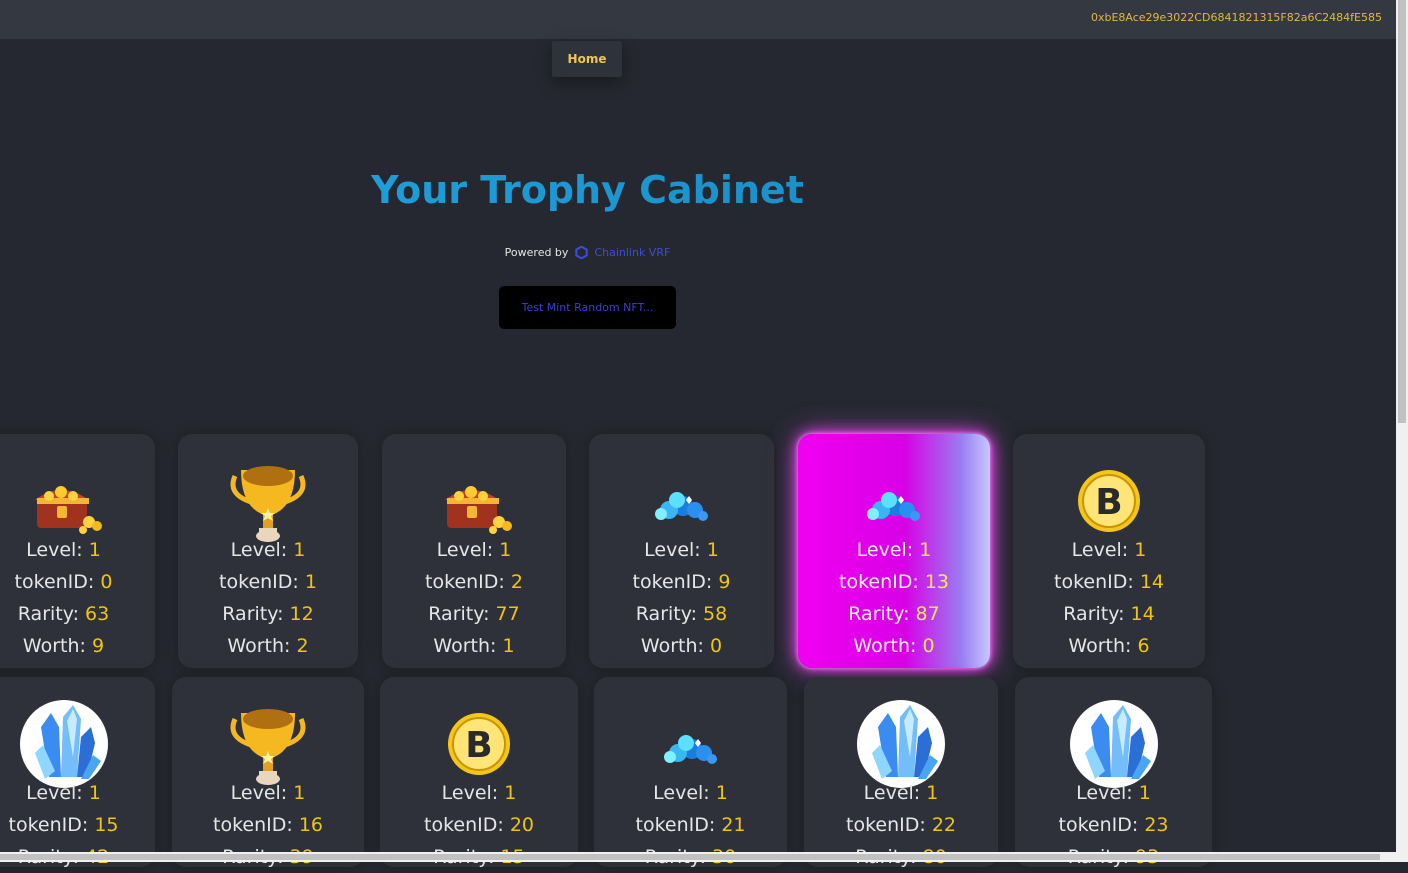  What do you see at coordinates (901, 743) in the screenshot?
I see `crystal-icon` at bounding box center [901, 743].